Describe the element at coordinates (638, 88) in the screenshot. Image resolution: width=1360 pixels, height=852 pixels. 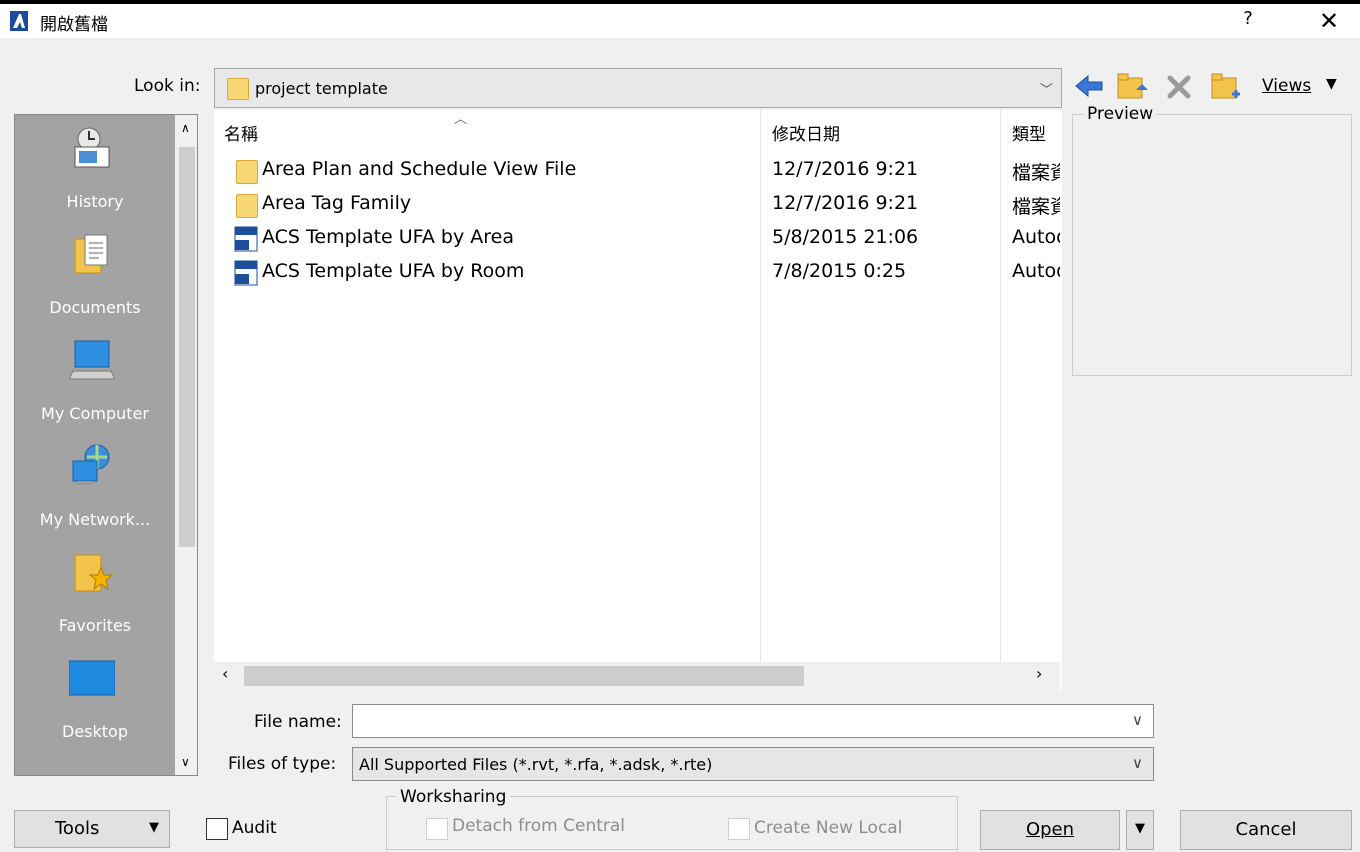
I see `lookin-dropdown: project template ﹀` at that location.